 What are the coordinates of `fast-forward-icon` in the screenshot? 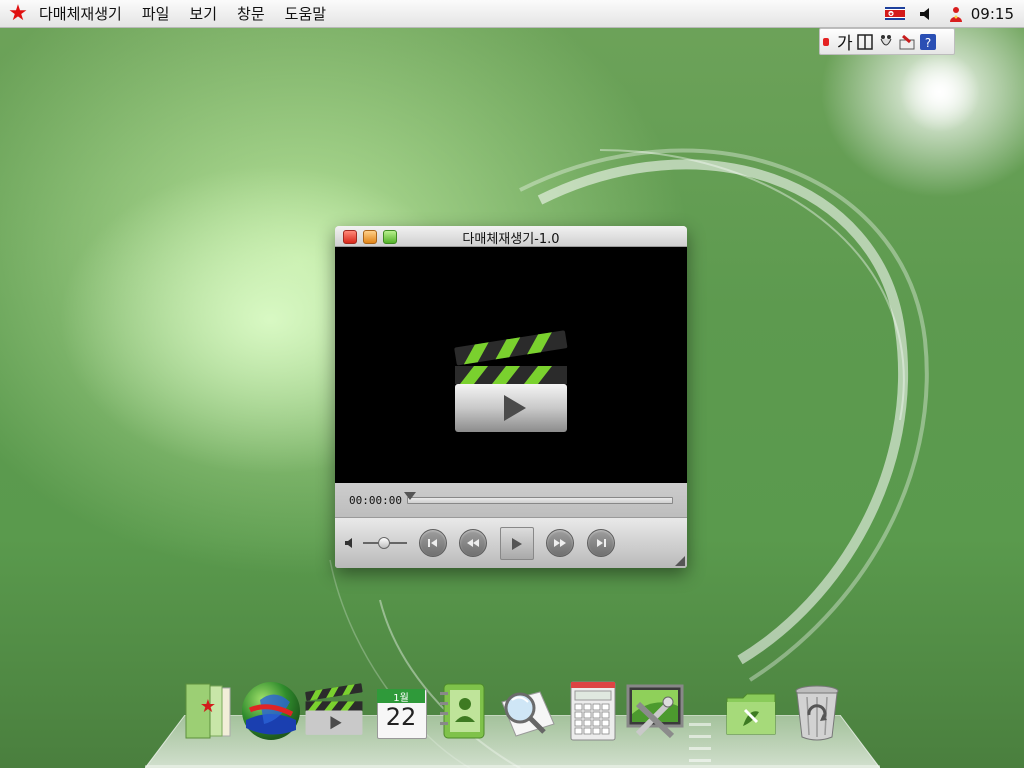 It's located at (560, 543).